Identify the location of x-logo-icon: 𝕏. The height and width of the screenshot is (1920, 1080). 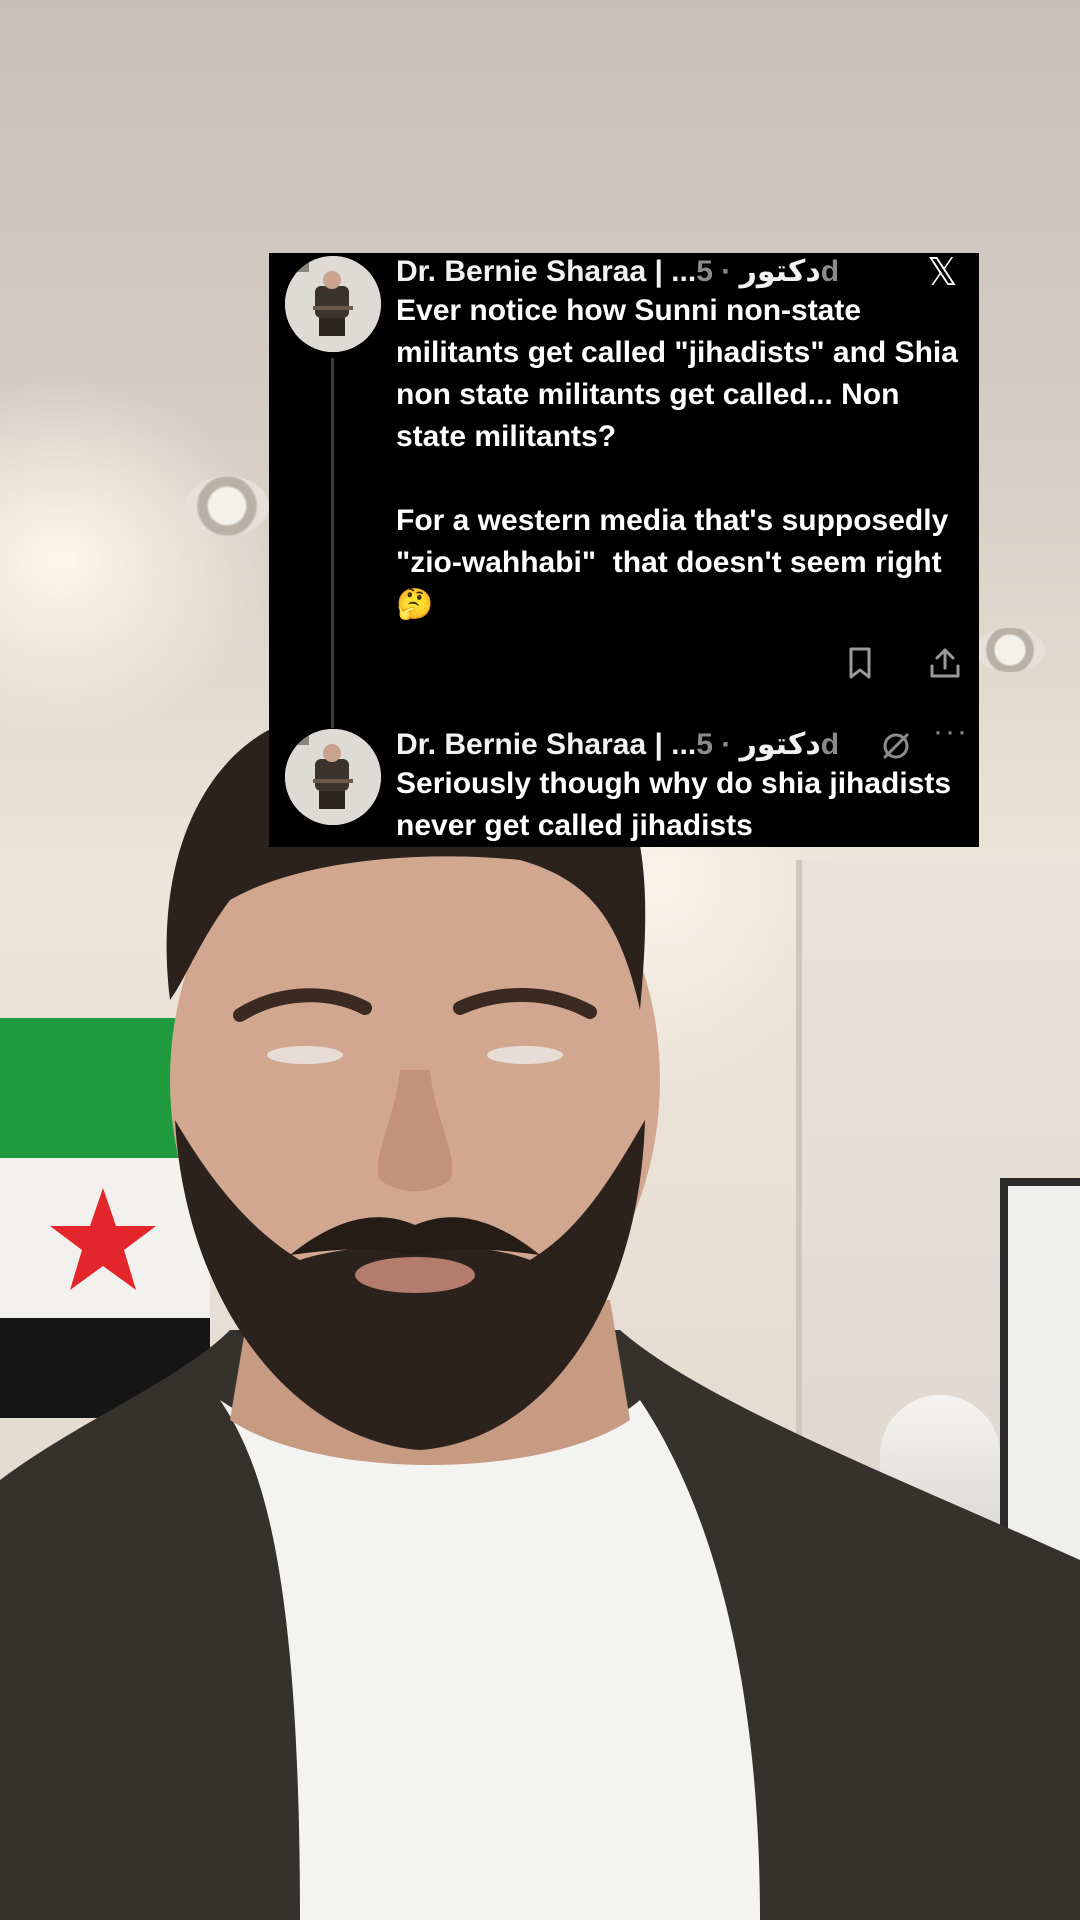
(942, 273).